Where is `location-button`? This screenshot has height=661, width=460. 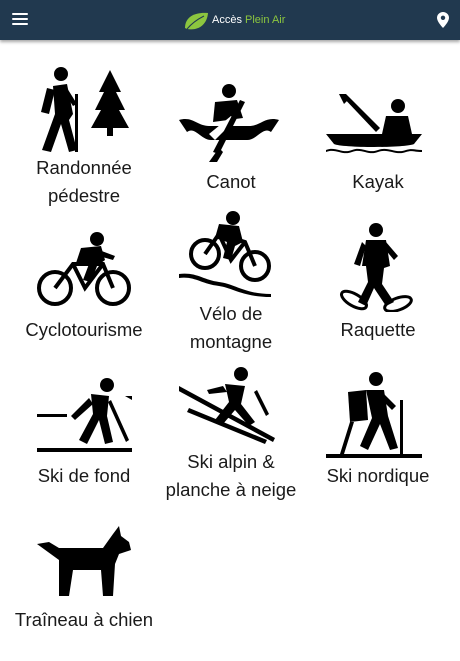
location-button is located at coordinates (443, 20).